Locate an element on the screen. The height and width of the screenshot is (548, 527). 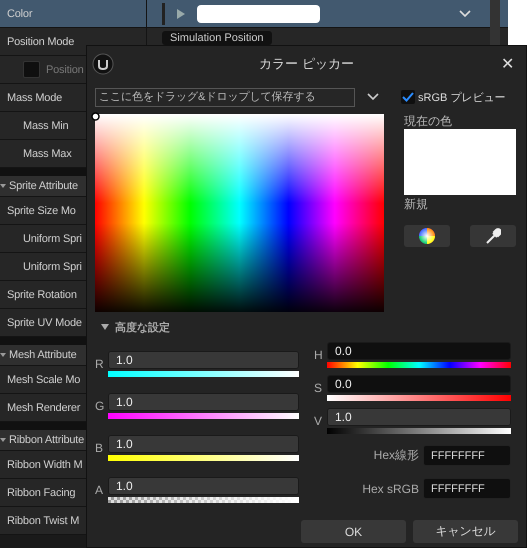
ok-button: OK is located at coordinates (353, 531).